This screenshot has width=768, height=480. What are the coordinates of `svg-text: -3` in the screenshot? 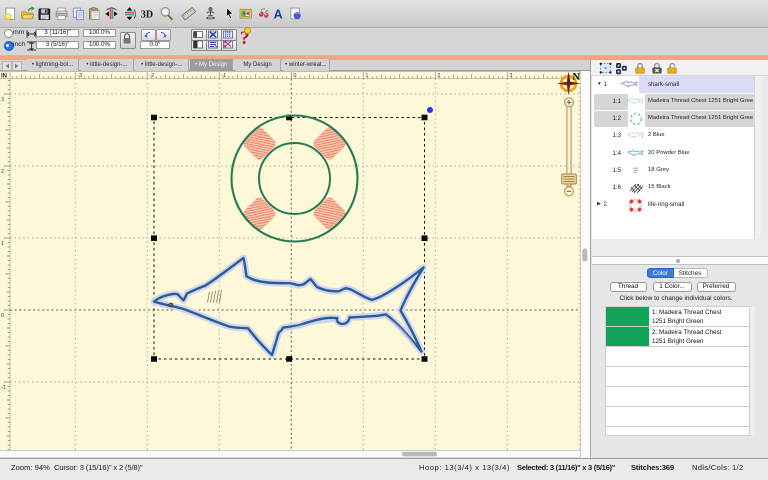 It's located at (79, 76).